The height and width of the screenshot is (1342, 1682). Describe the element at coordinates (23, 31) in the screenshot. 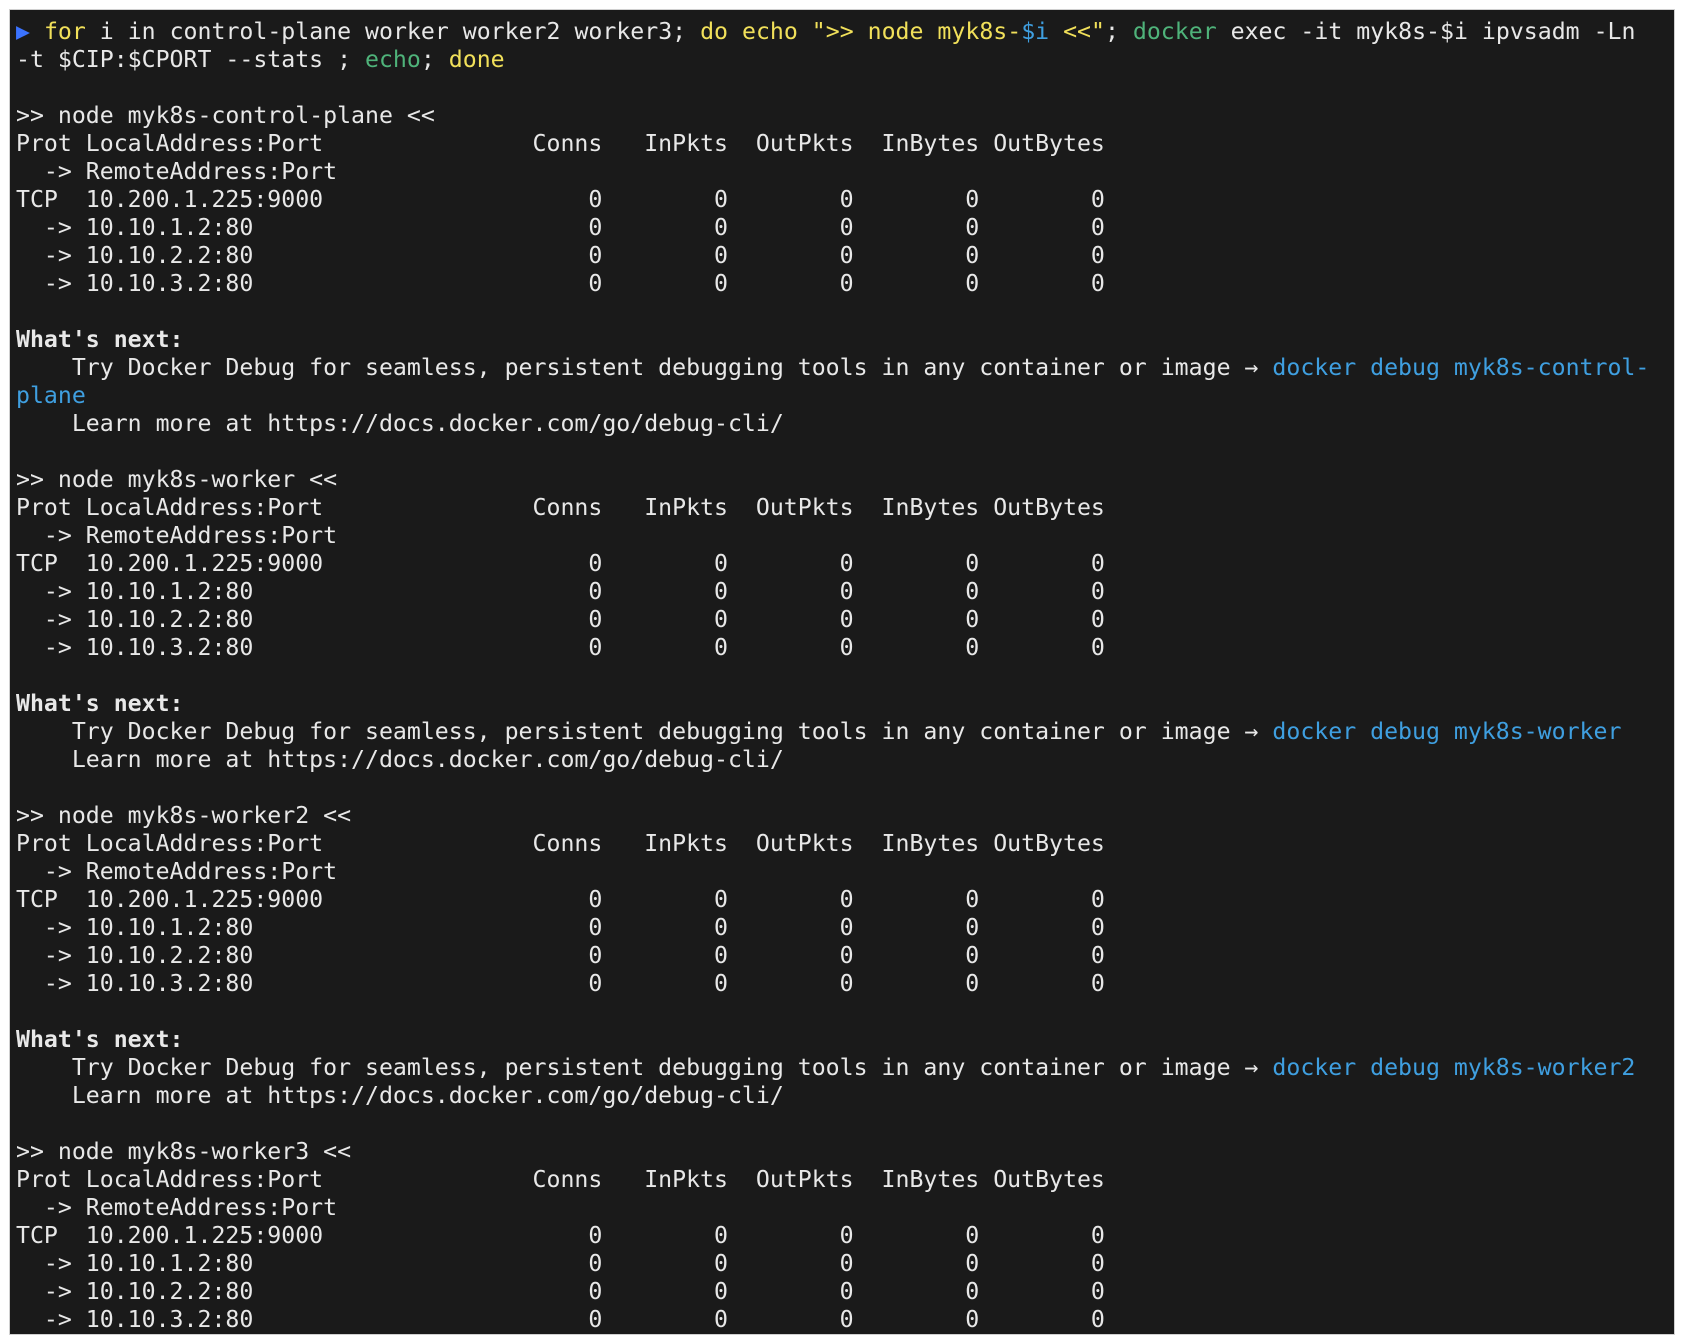

I see `prompt-icon: ▶` at that location.